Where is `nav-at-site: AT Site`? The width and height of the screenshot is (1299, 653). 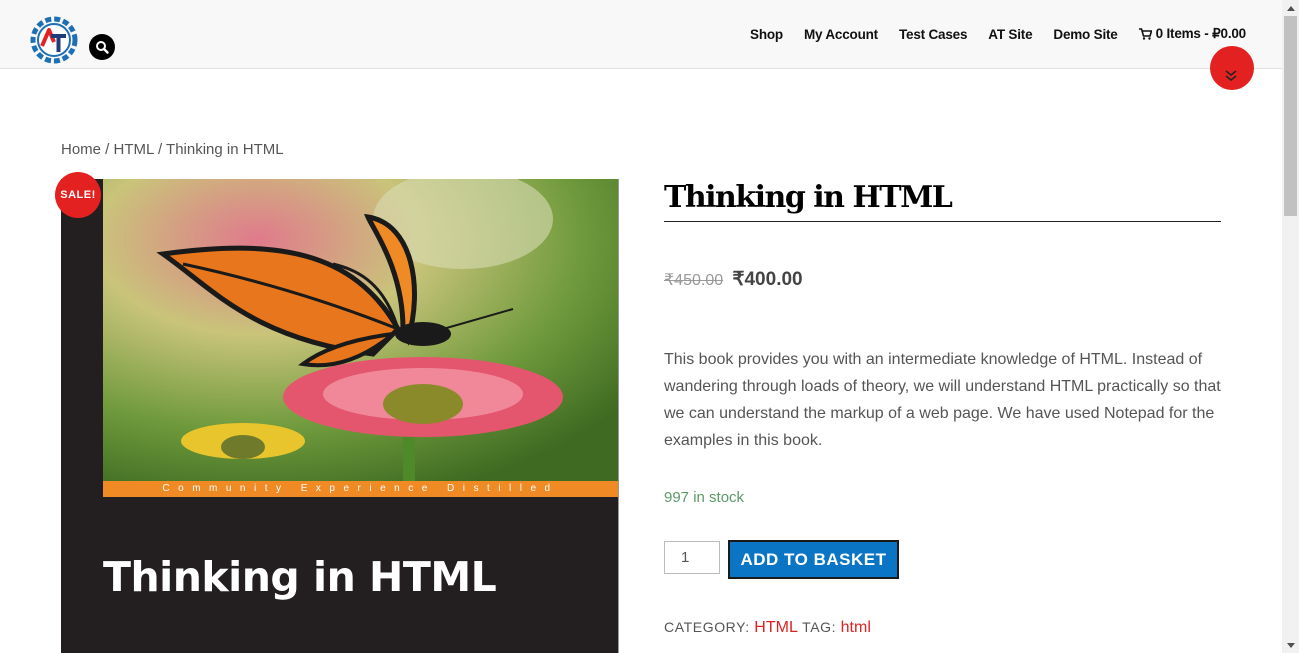 nav-at-site: AT Site is located at coordinates (1010, 34).